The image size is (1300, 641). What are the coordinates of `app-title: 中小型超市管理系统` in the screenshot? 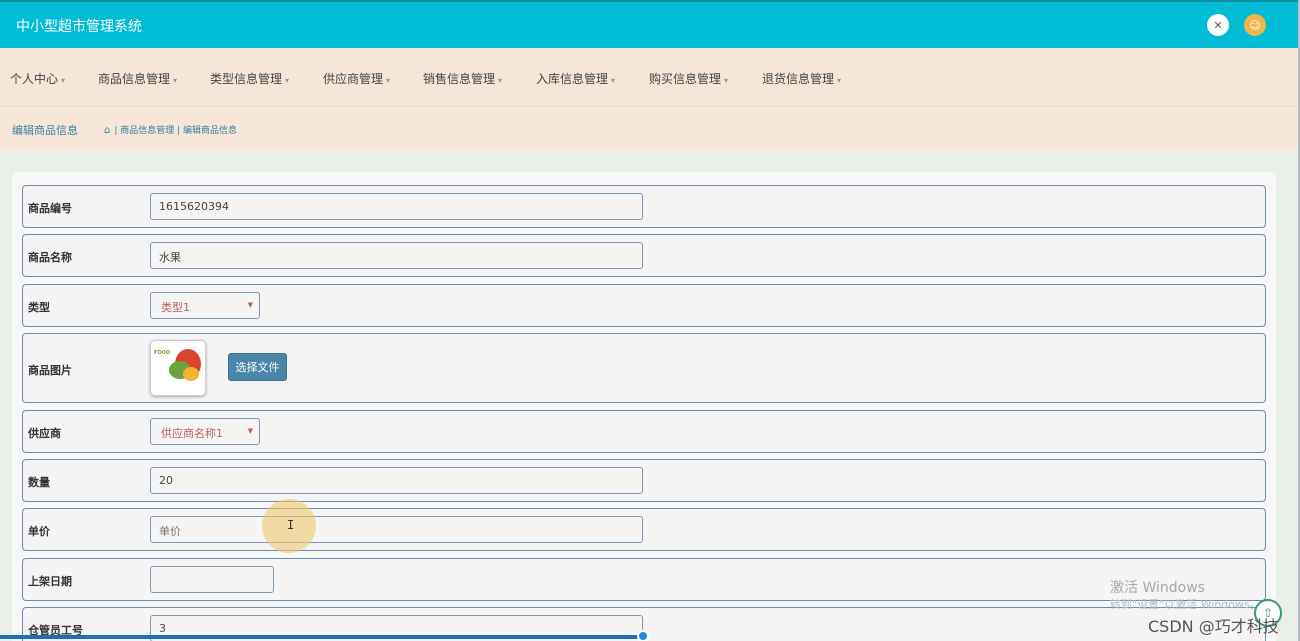 It's located at (79, 27).